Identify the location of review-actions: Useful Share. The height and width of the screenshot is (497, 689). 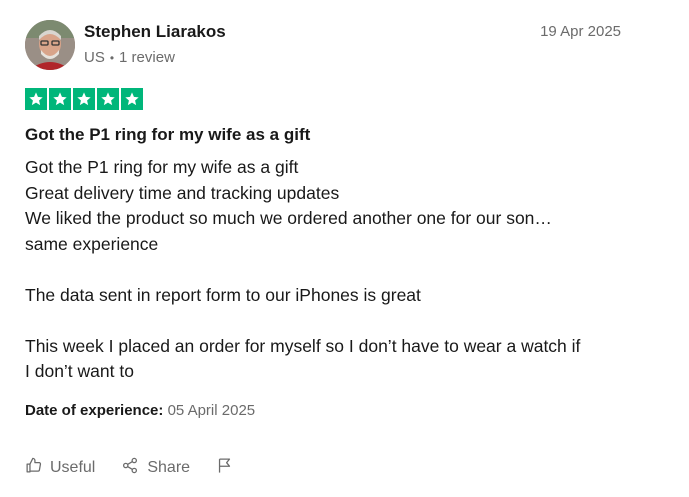
(146, 468).